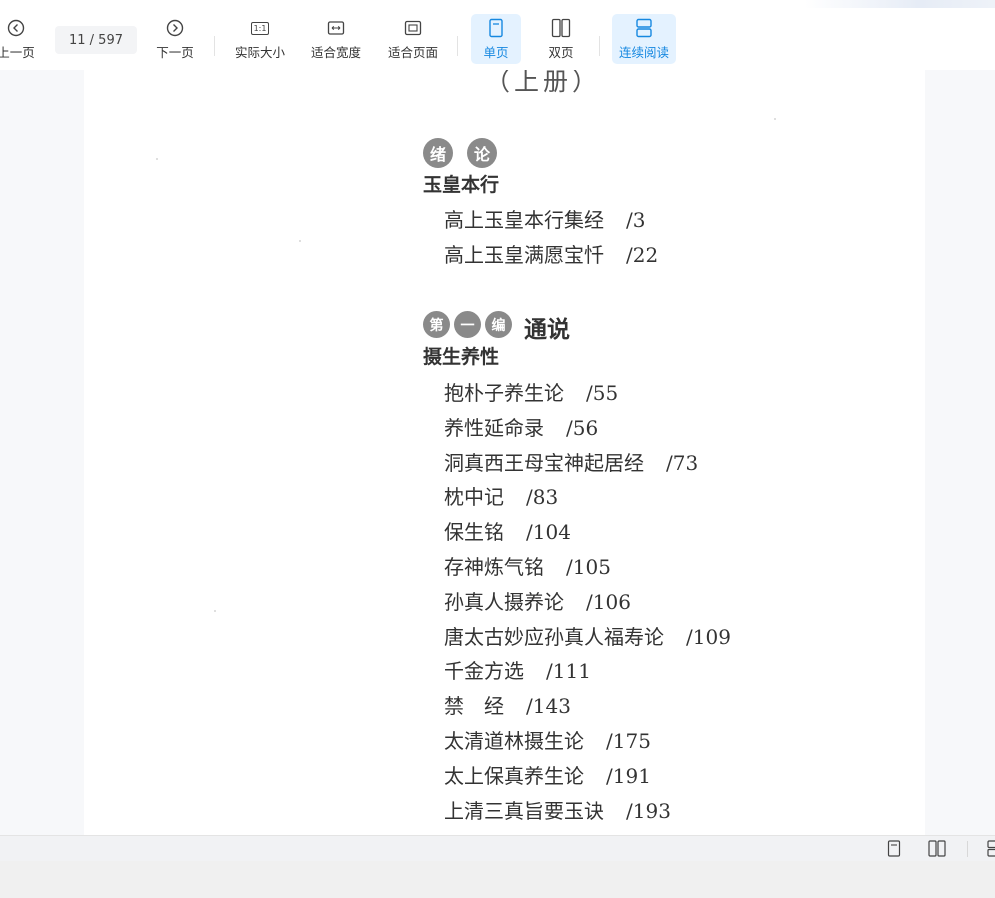  I want to click on toc-entry: 抱朴子养生论/55, so click(531, 391).